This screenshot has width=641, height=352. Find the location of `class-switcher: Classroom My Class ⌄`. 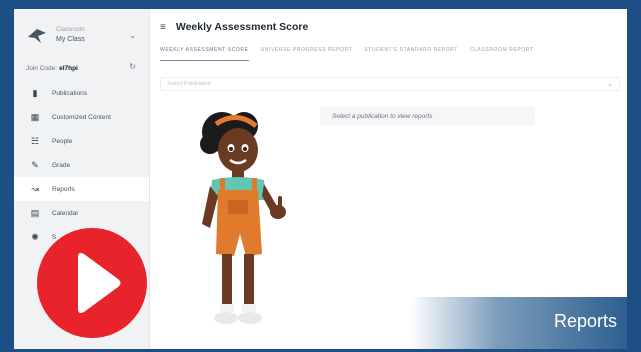

class-switcher: Classroom My Class ⌄ is located at coordinates (81, 35).